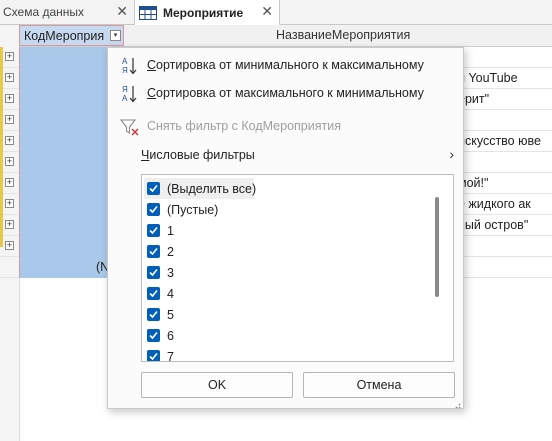 The width and height of the screenshot is (552, 441). What do you see at coordinates (115, 35) in the screenshot?
I see `filter-dropdown-icon: ▾` at bounding box center [115, 35].